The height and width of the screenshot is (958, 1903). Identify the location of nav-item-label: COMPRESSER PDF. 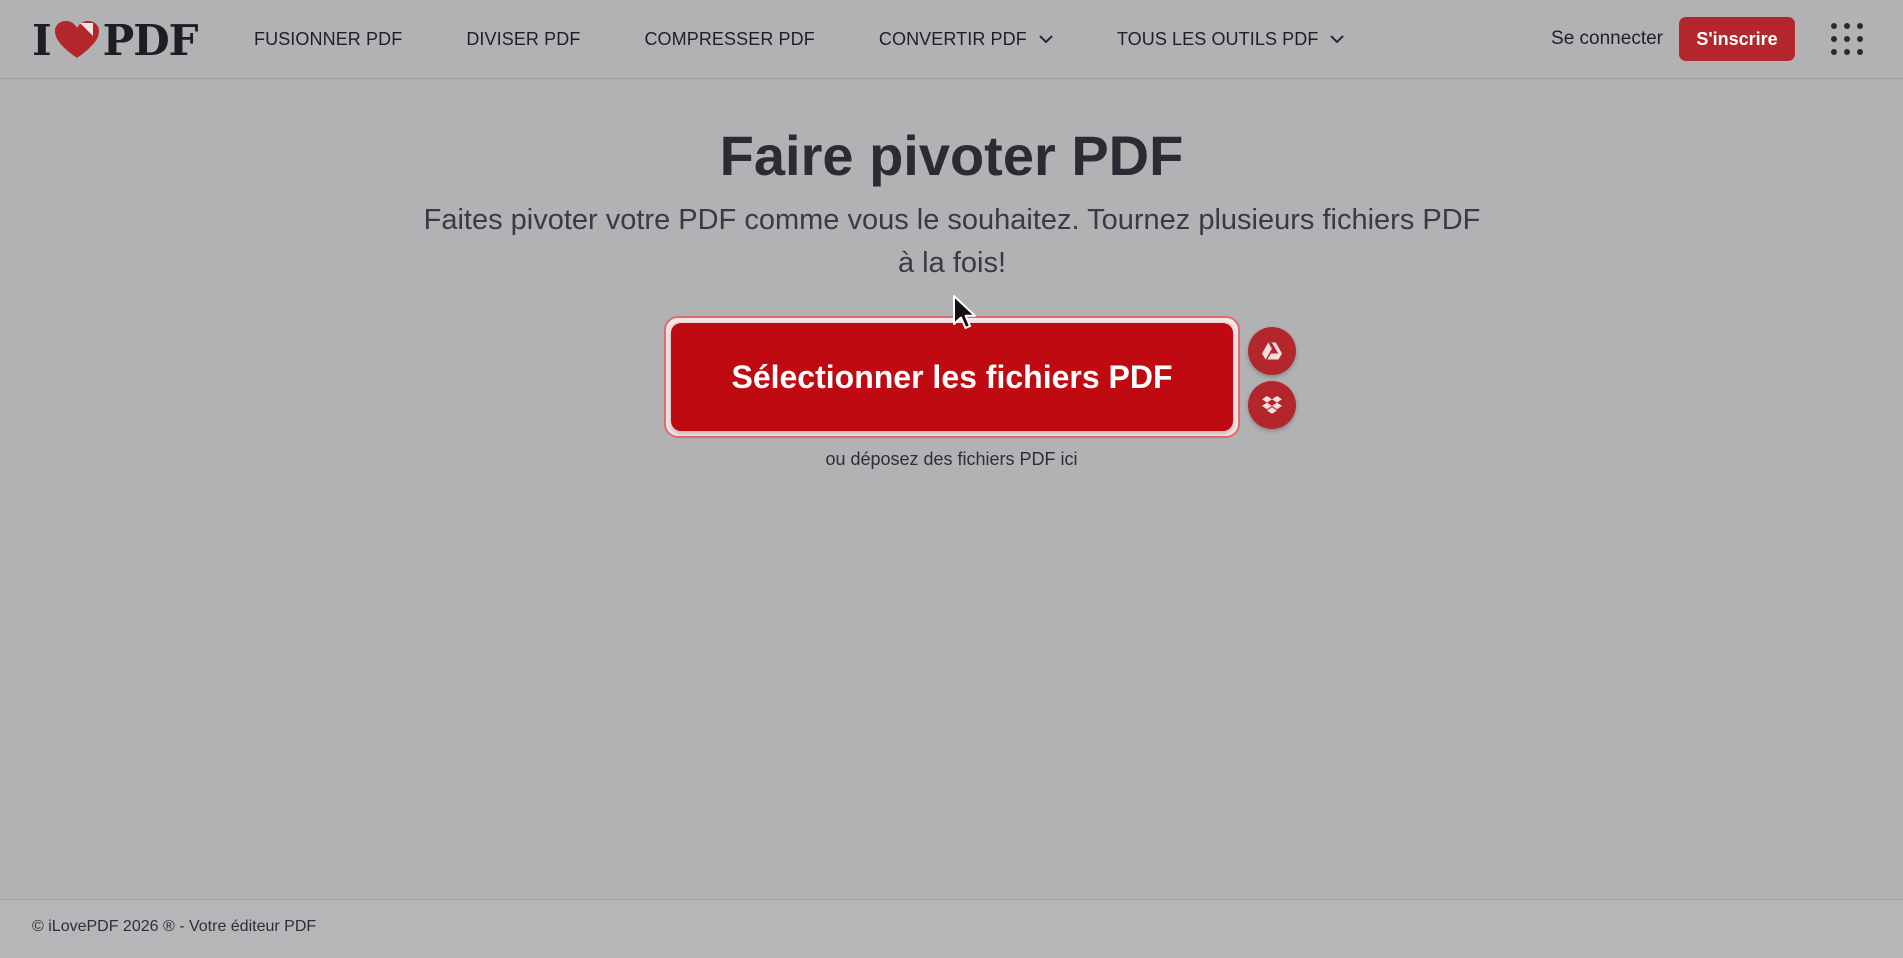
(729, 38).